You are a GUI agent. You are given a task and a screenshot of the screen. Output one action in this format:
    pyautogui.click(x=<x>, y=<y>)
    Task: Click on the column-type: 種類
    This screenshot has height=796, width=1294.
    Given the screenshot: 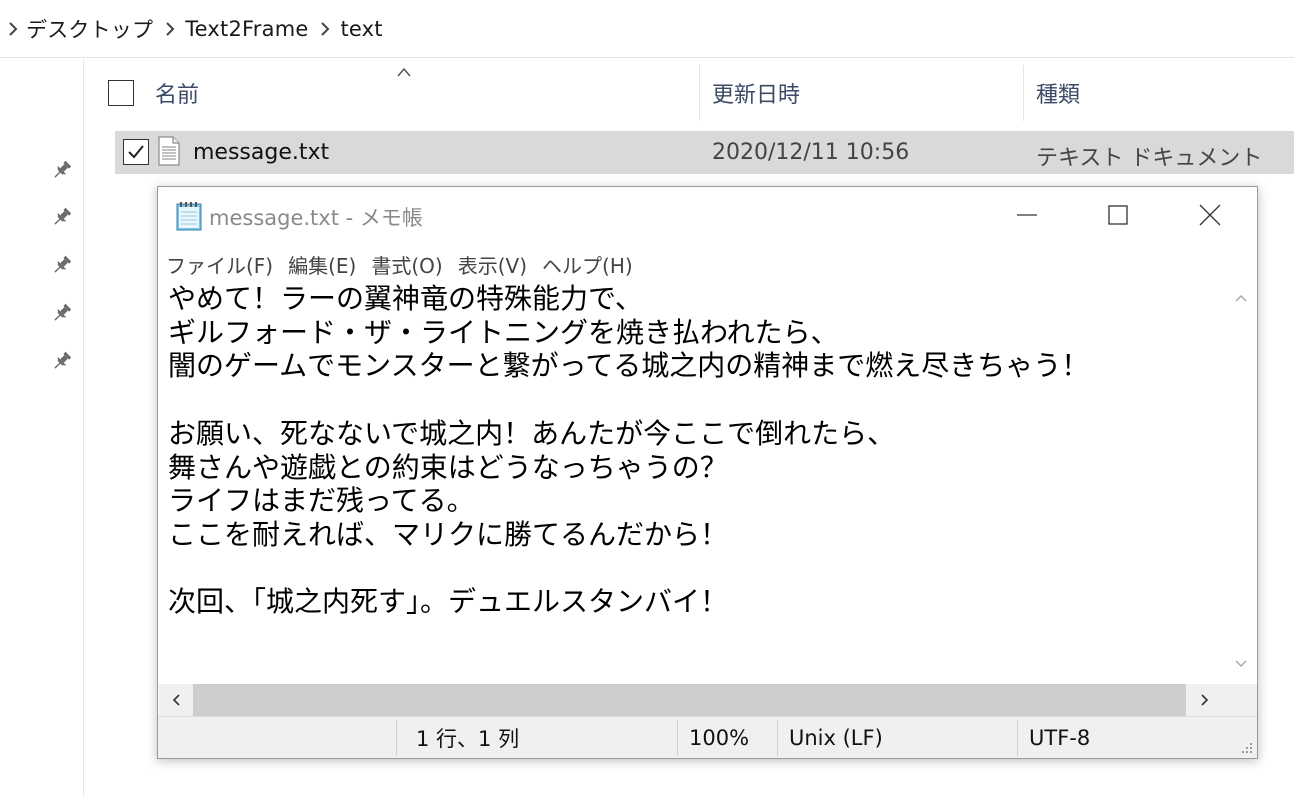 What is the action you would take?
    pyautogui.click(x=1058, y=93)
    